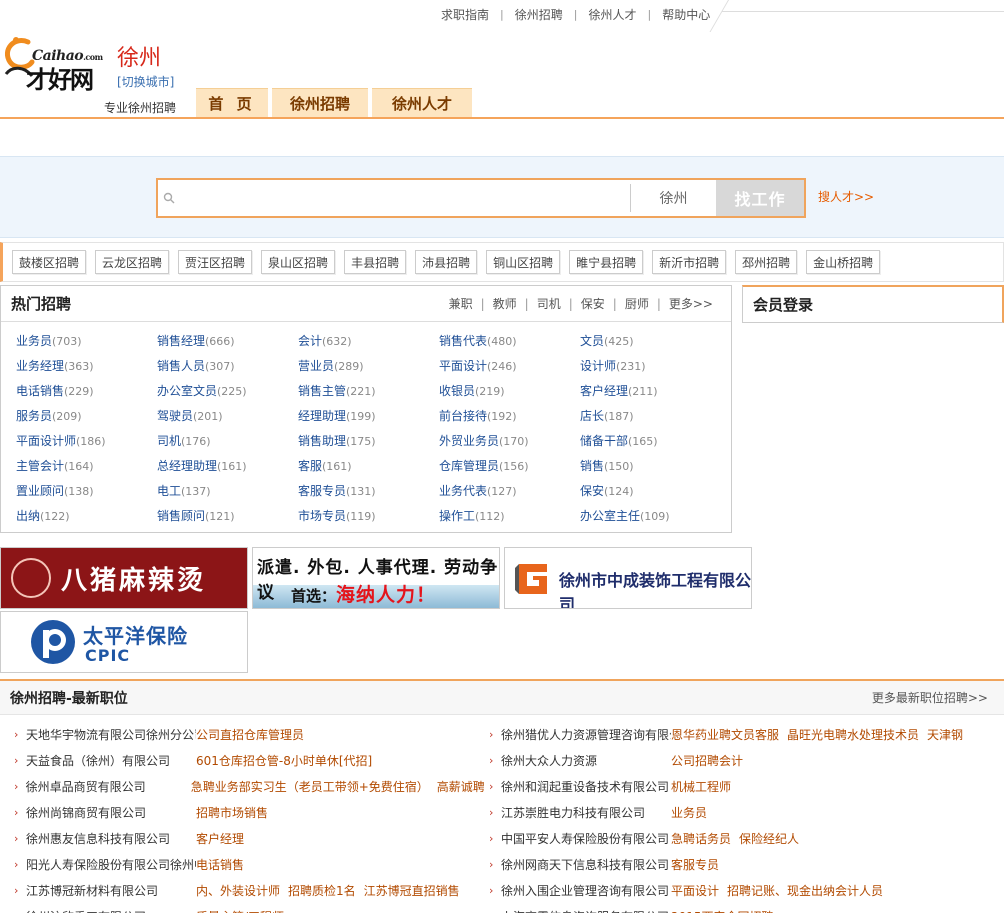 This screenshot has height=913, width=1004. What do you see at coordinates (612, 14) in the screenshot?
I see `top-link-xuzhou-talent: 徐州人才` at bounding box center [612, 14].